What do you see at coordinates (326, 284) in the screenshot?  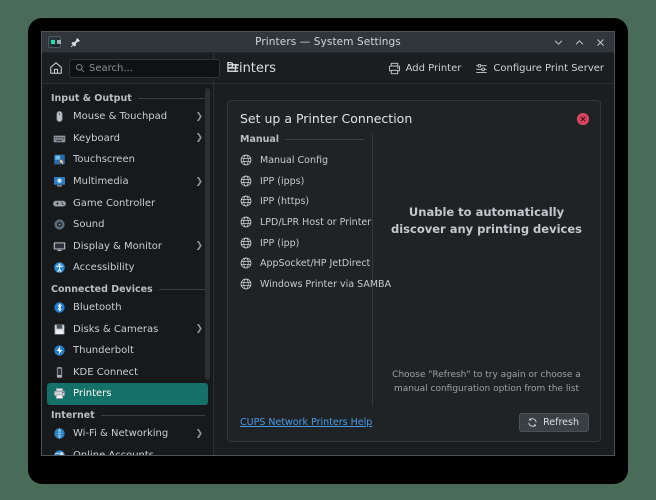 I see `list-item-label: Windows Printer via SAMBA` at bounding box center [326, 284].